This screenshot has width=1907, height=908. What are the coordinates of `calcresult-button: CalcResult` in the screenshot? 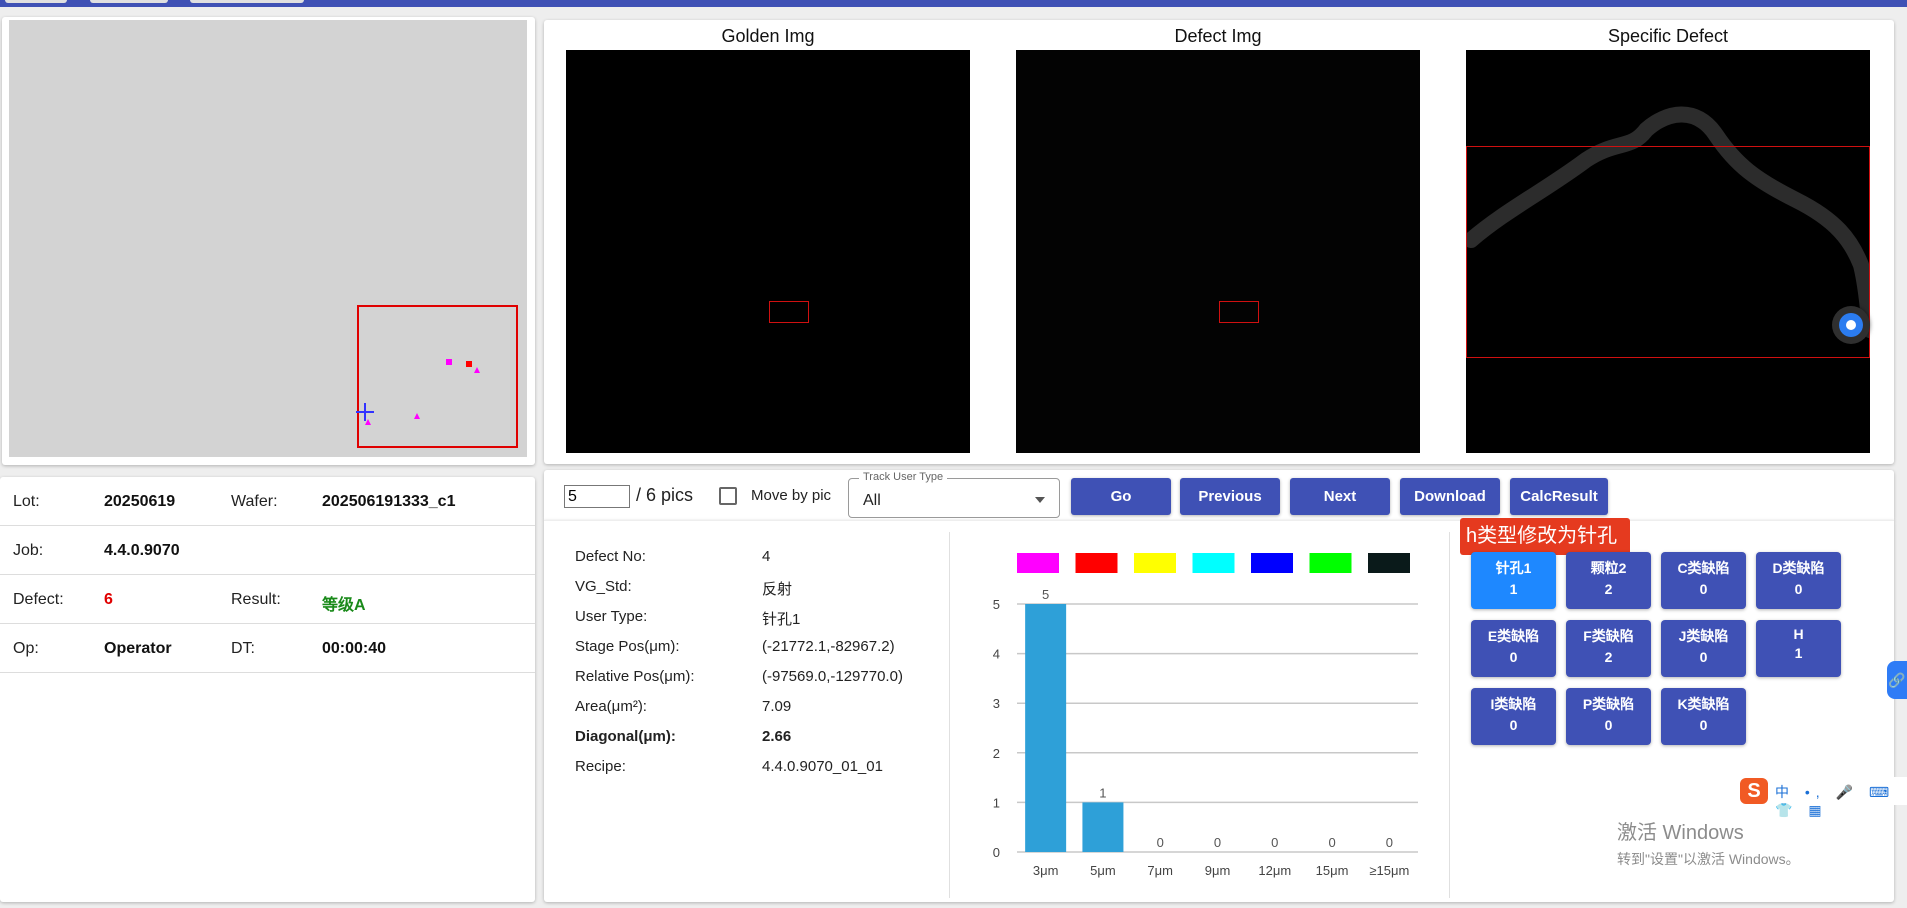 It's located at (1559, 496).